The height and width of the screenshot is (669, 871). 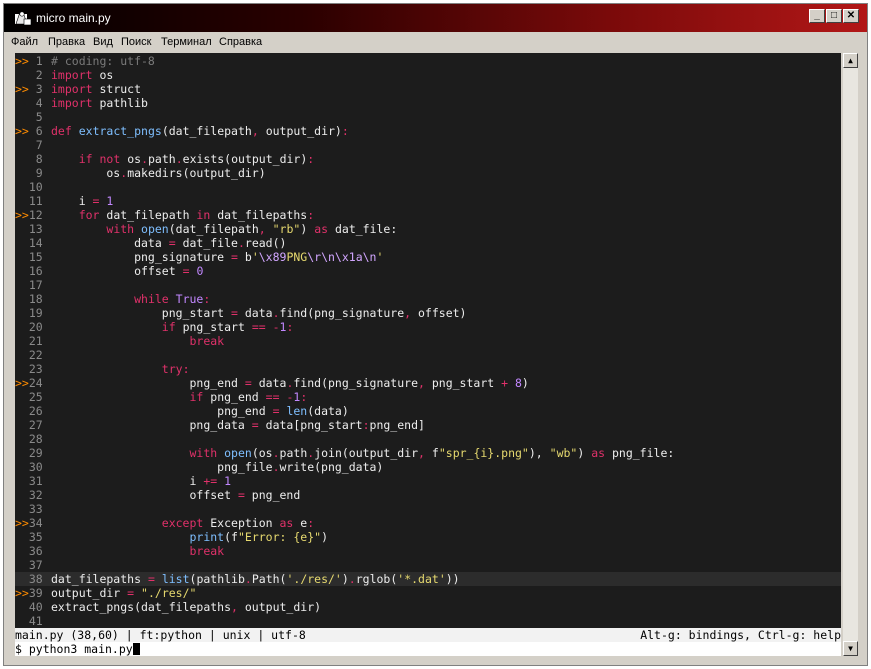 I want to click on code-line: 36 break, so click(x=428, y=551).